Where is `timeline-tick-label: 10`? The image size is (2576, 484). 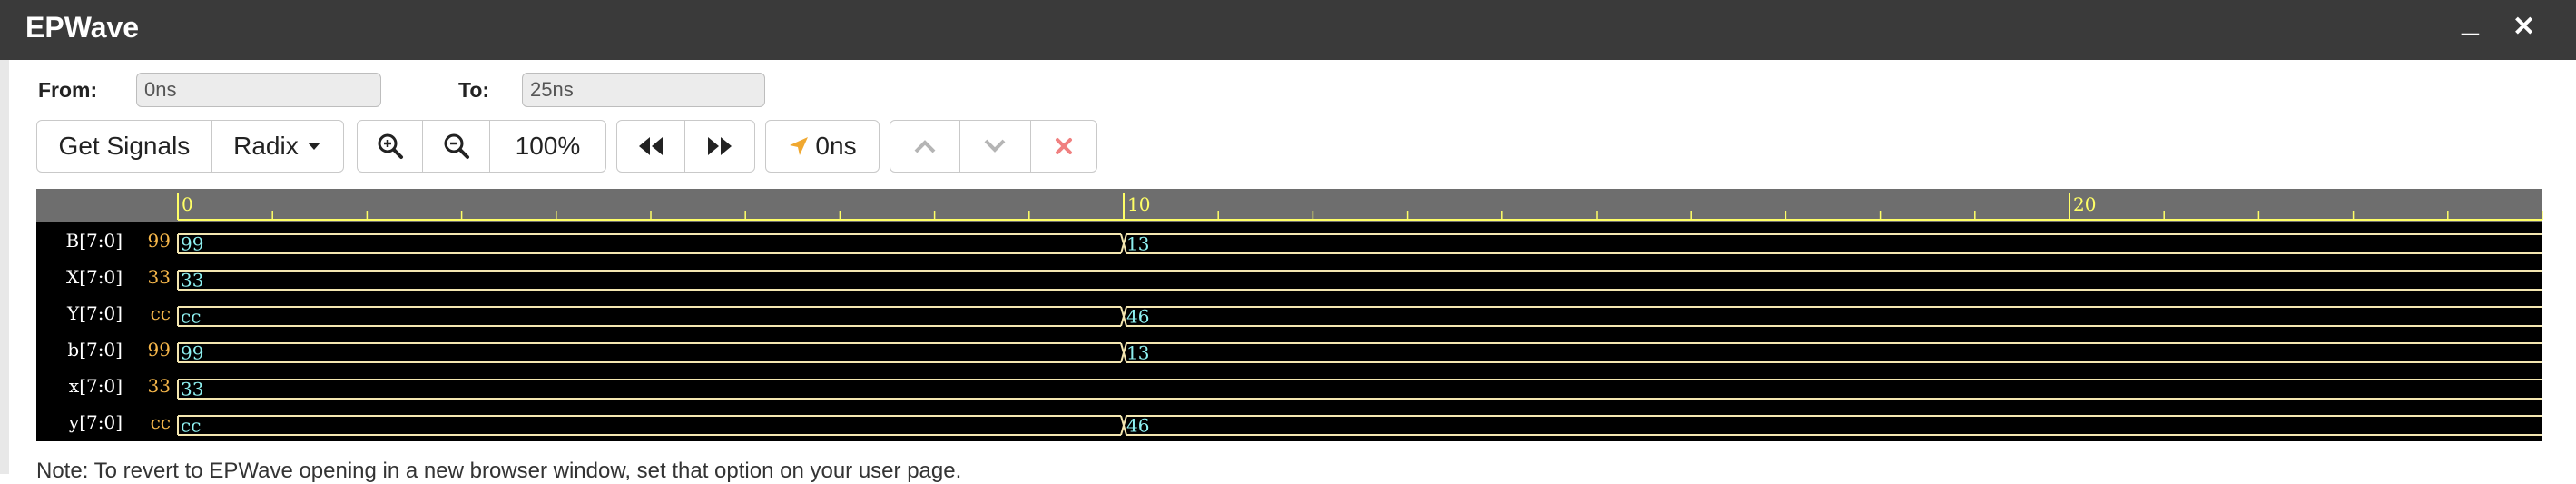
timeline-tick-label: 10 is located at coordinates (1138, 204).